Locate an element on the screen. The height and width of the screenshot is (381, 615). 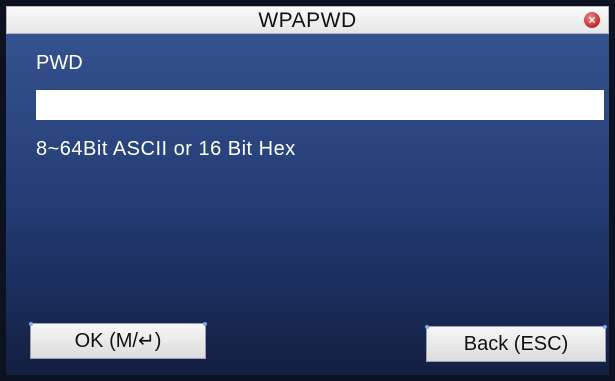
pwd-hint: 8~64Bit ASCII or 16 Bit Hex is located at coordinates (166, 149).